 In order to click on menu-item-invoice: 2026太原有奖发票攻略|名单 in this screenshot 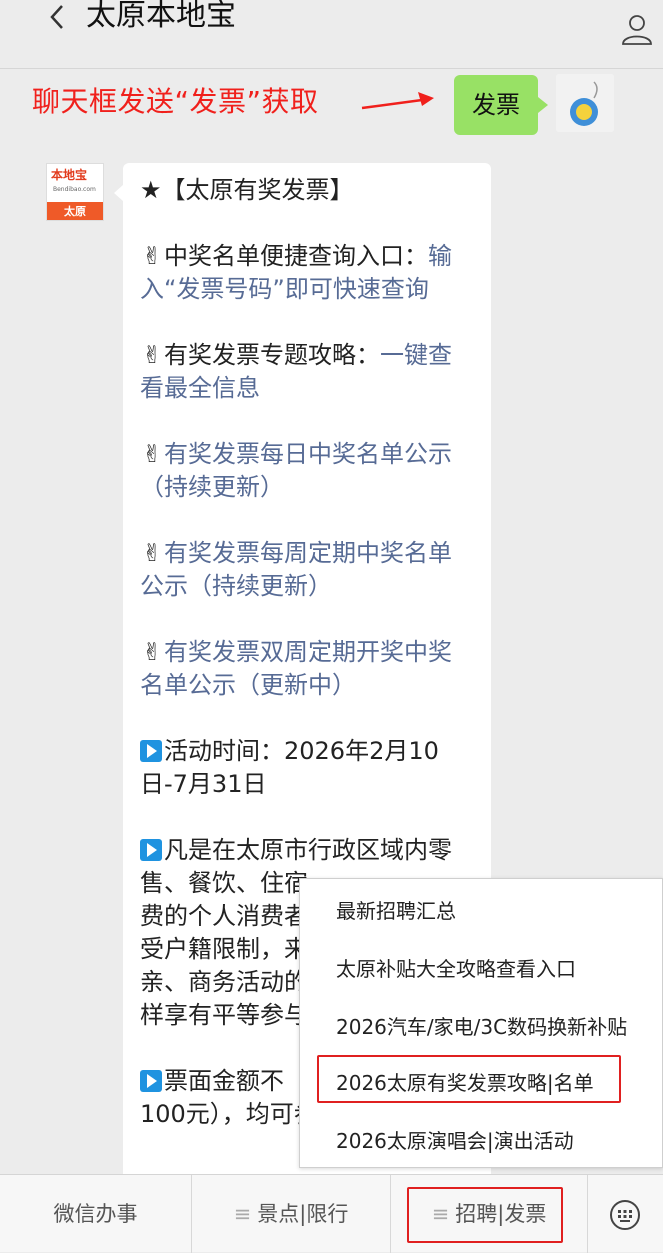, I will do `click(465, 1083)`.